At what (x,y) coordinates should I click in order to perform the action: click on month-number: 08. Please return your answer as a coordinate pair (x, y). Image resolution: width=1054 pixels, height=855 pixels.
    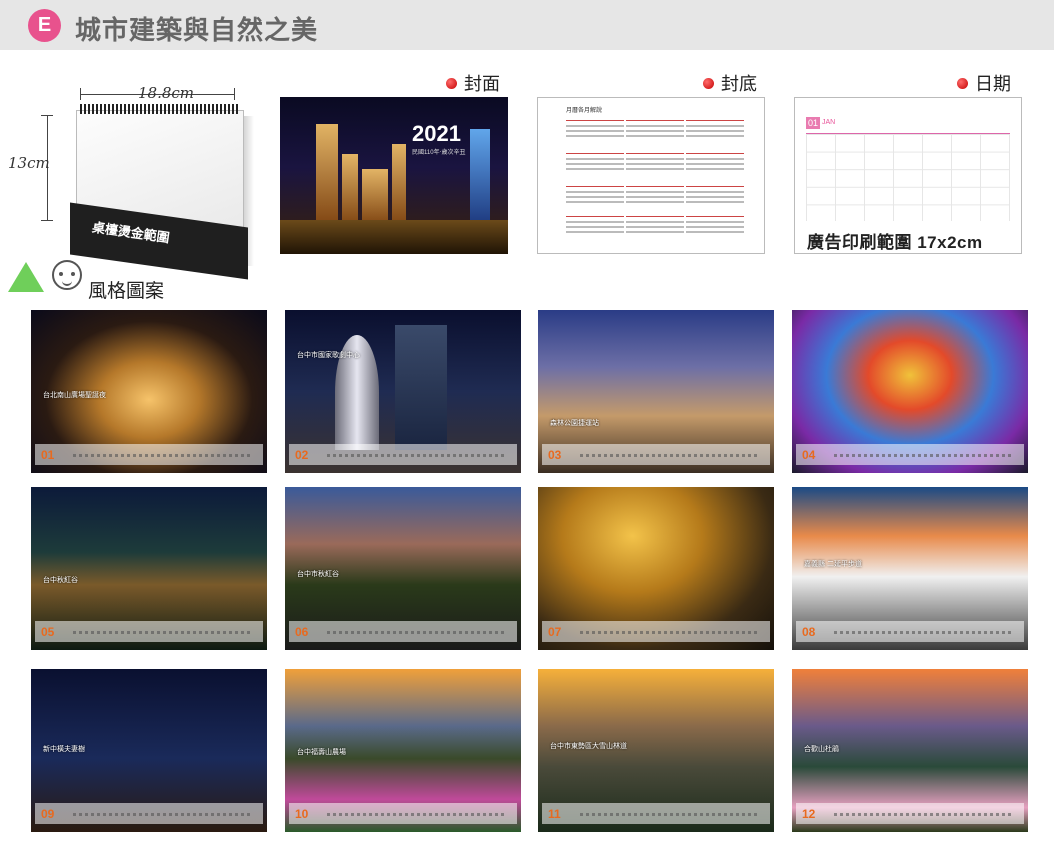
    Looking at the image, I should click on (809, 632).